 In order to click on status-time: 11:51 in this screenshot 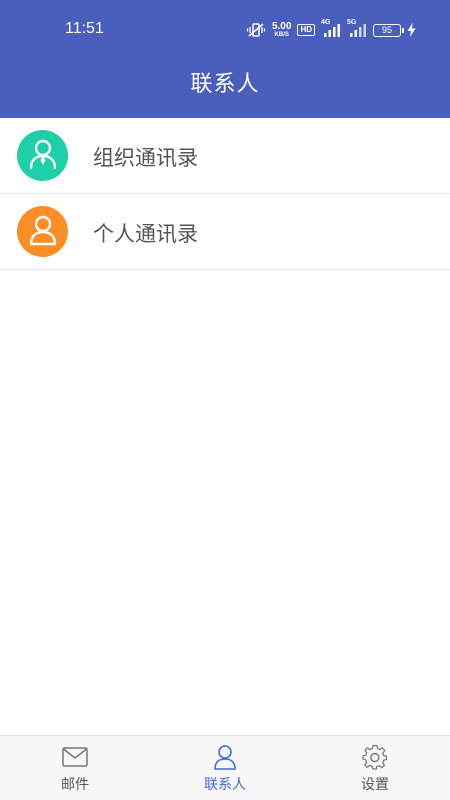, I will do `click(84, 28)`.